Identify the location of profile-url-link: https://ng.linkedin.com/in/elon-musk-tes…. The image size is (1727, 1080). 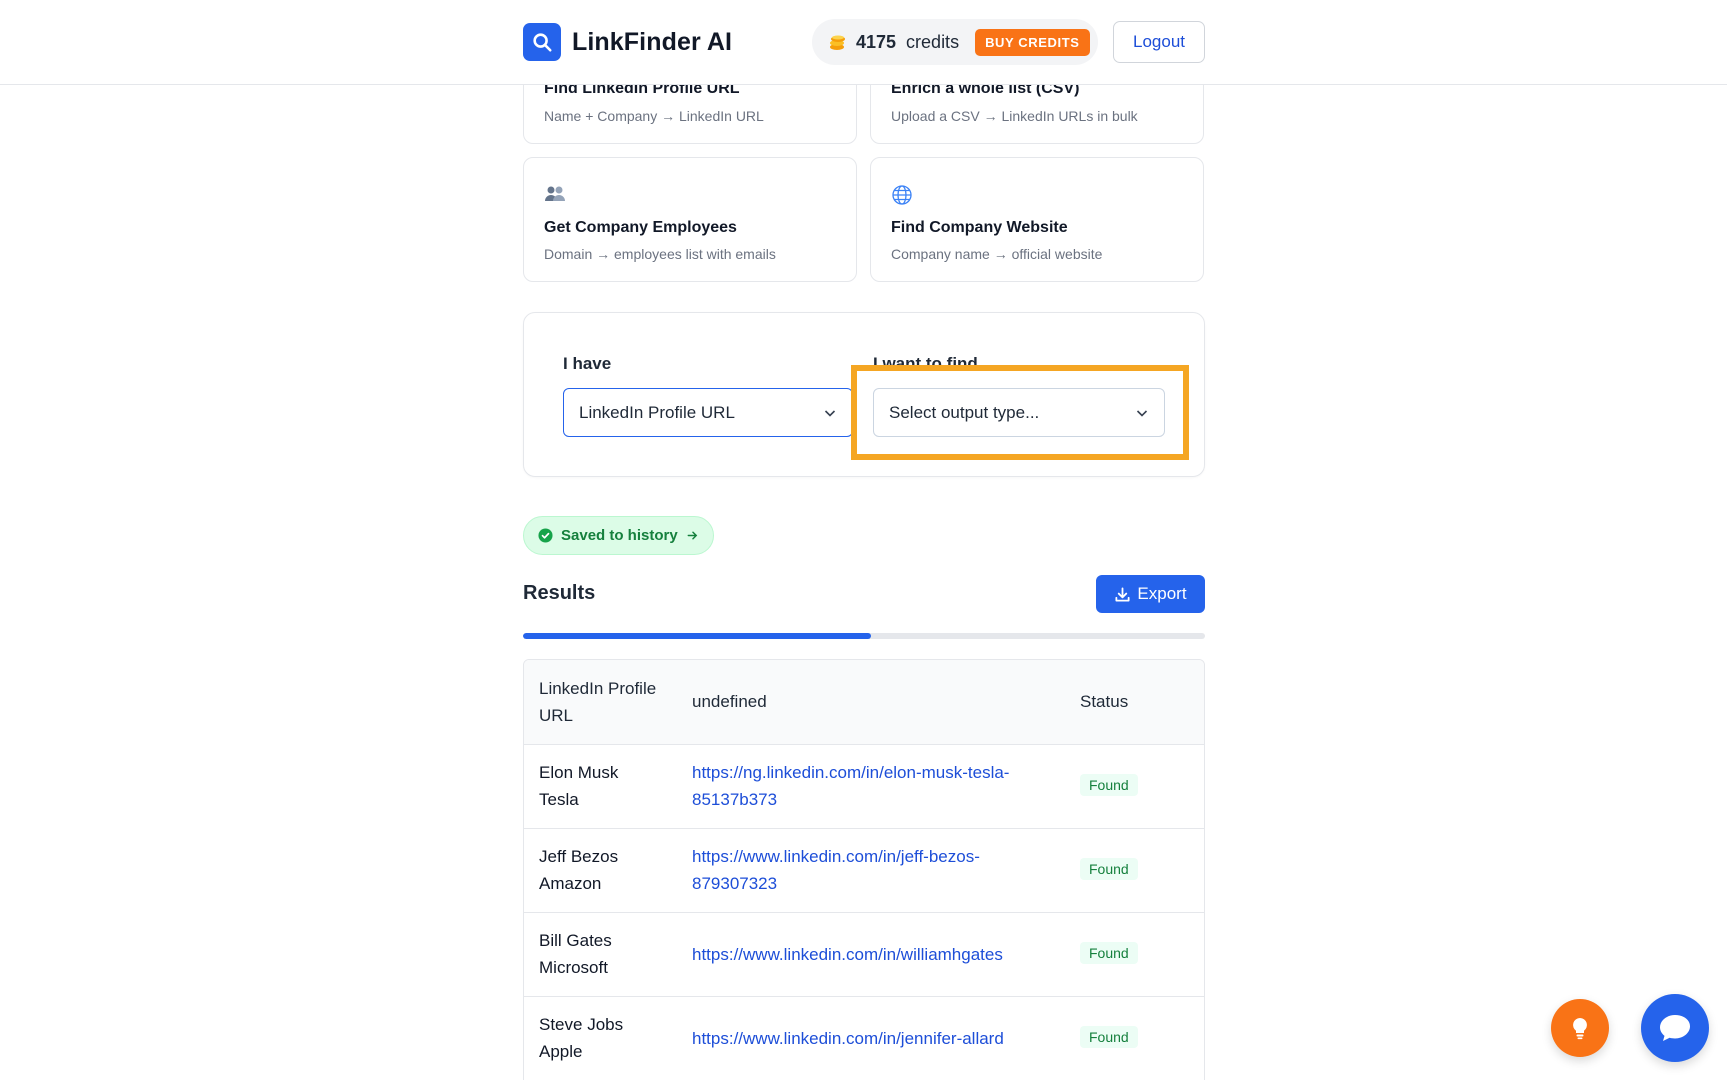
(872, 786).